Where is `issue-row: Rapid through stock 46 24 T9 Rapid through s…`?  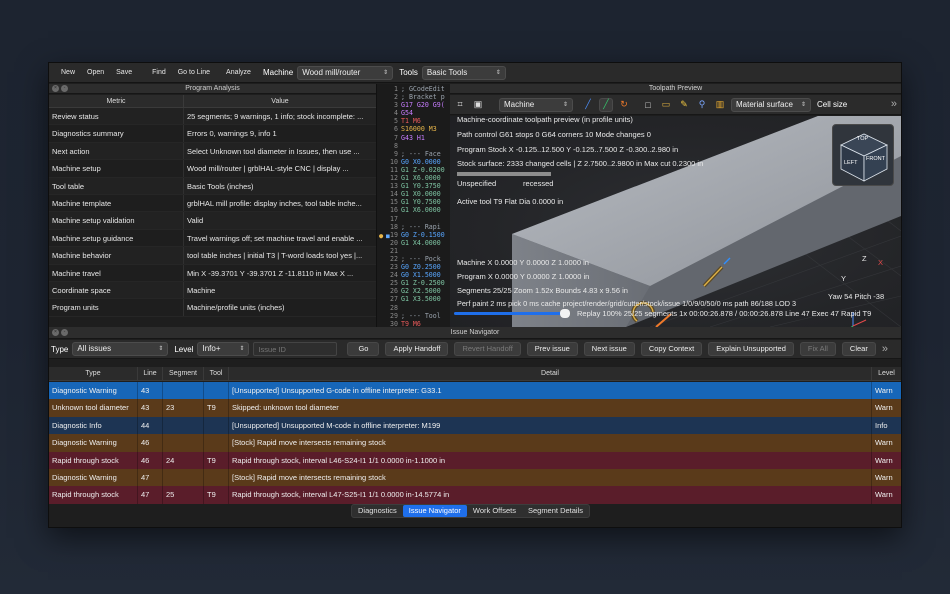 issue-row: Rapid through stock 46 24 T9 Rapid through s… is located at coordinates (475, 460).